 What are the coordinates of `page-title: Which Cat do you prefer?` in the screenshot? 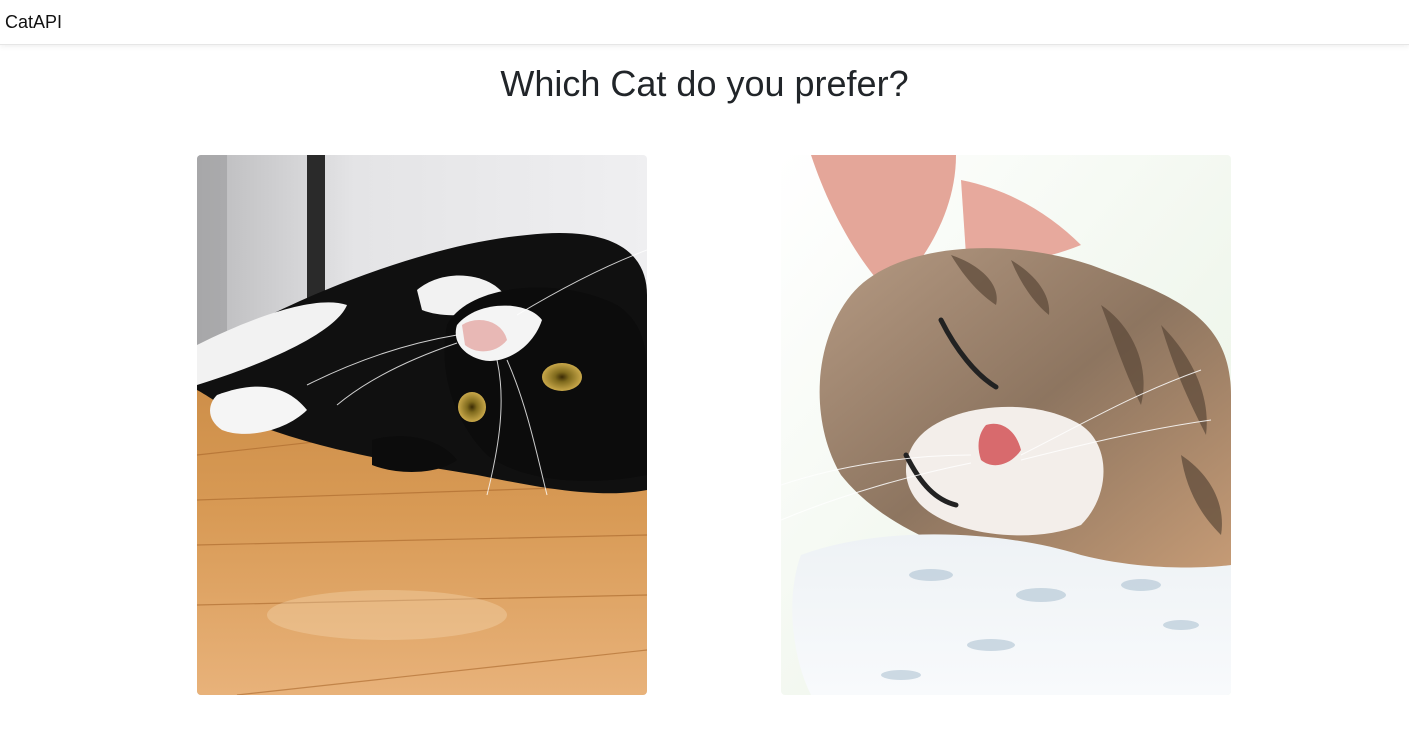 It's located at (704, 83).